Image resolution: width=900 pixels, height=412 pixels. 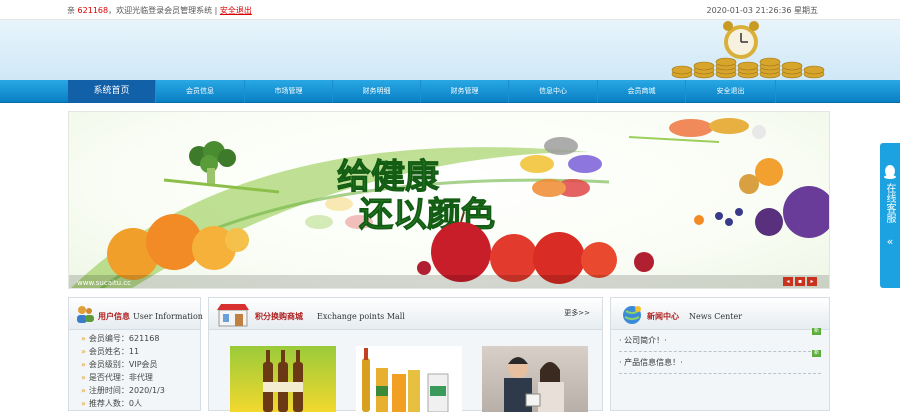 What do you see at coordinates (651, 362) in the screenshot?
I see `news-item-text: · 产品信息信息！·` at bounding box center [651, 362].